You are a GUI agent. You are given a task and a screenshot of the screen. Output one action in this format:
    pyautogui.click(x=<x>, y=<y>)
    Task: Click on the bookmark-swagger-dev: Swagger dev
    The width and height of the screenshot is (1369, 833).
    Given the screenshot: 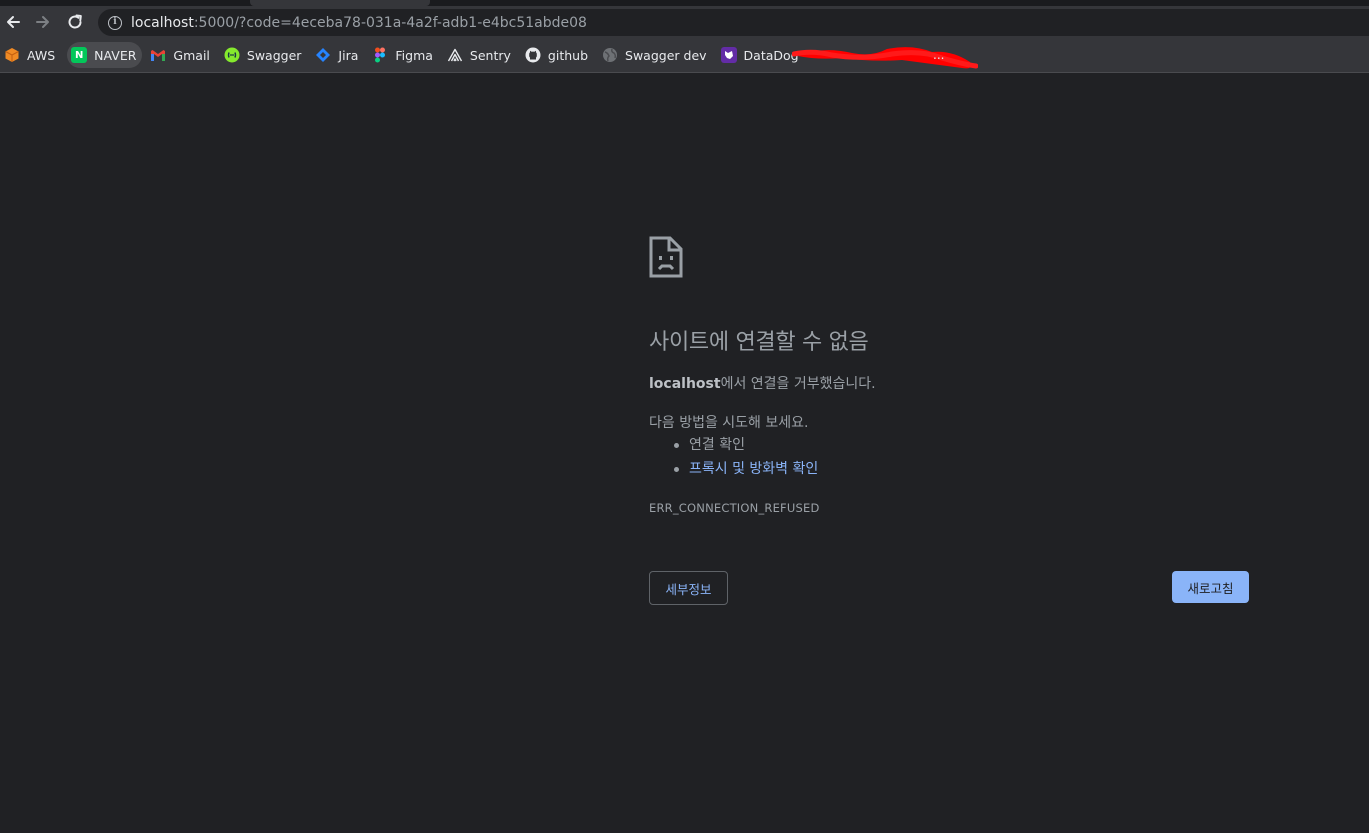 What is the action you would take?
    pyautogui.click(x=656, y=55)
    